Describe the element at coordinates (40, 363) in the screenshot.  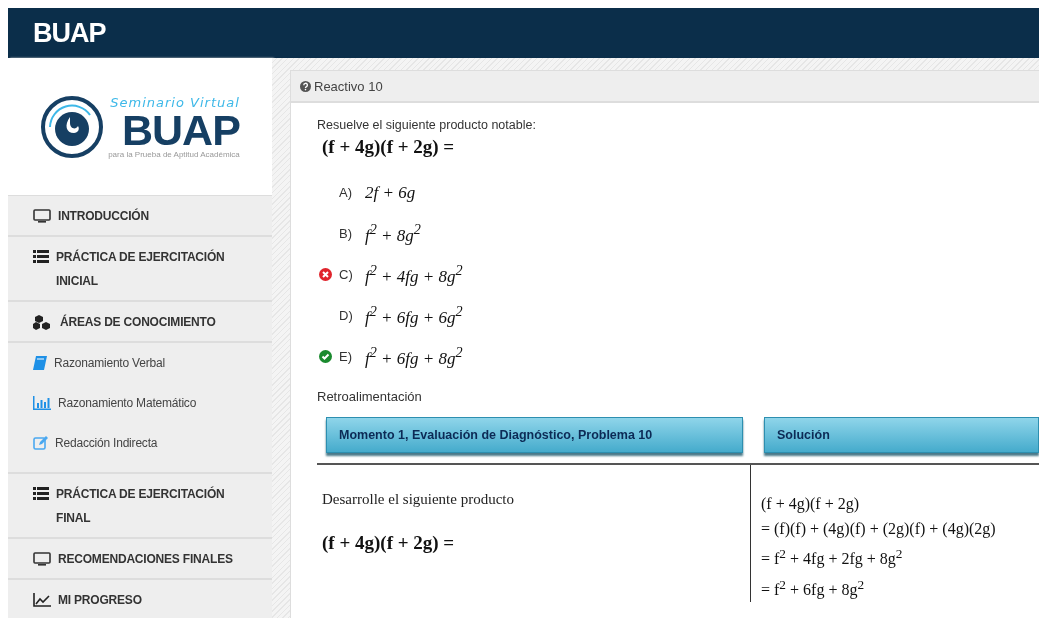
I see `book-icon` at that location.